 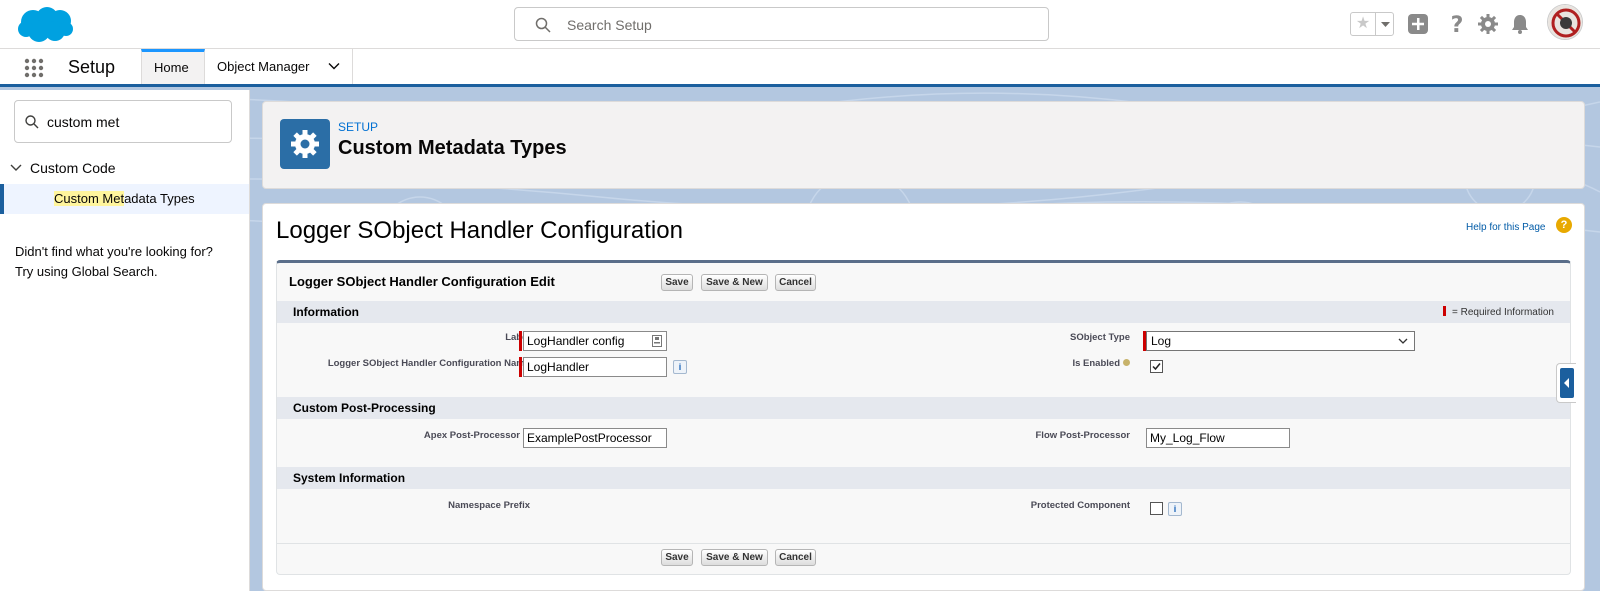 What do you see at coordinates (657, 341) in the screenshot?
I see `autofill-icon` at bounding box center [657, 341].